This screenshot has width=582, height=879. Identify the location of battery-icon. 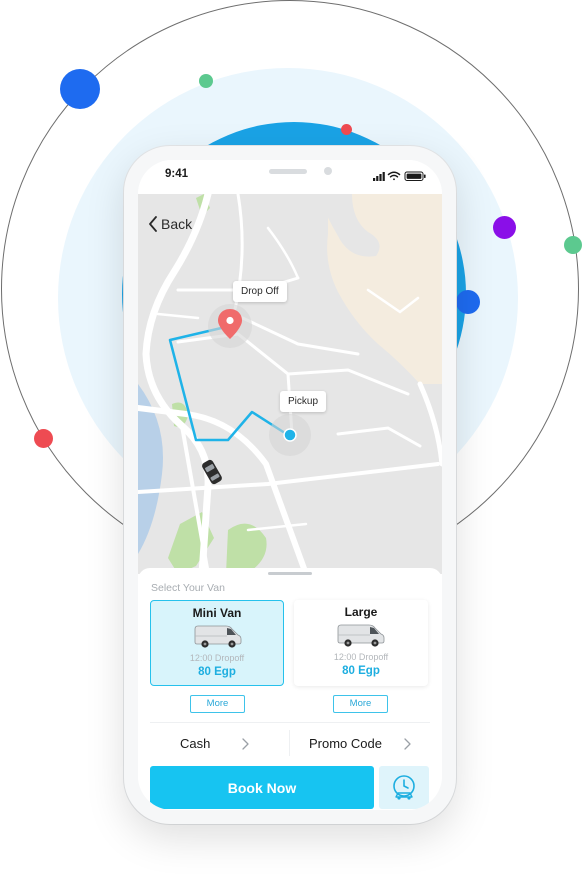
(415, 176).